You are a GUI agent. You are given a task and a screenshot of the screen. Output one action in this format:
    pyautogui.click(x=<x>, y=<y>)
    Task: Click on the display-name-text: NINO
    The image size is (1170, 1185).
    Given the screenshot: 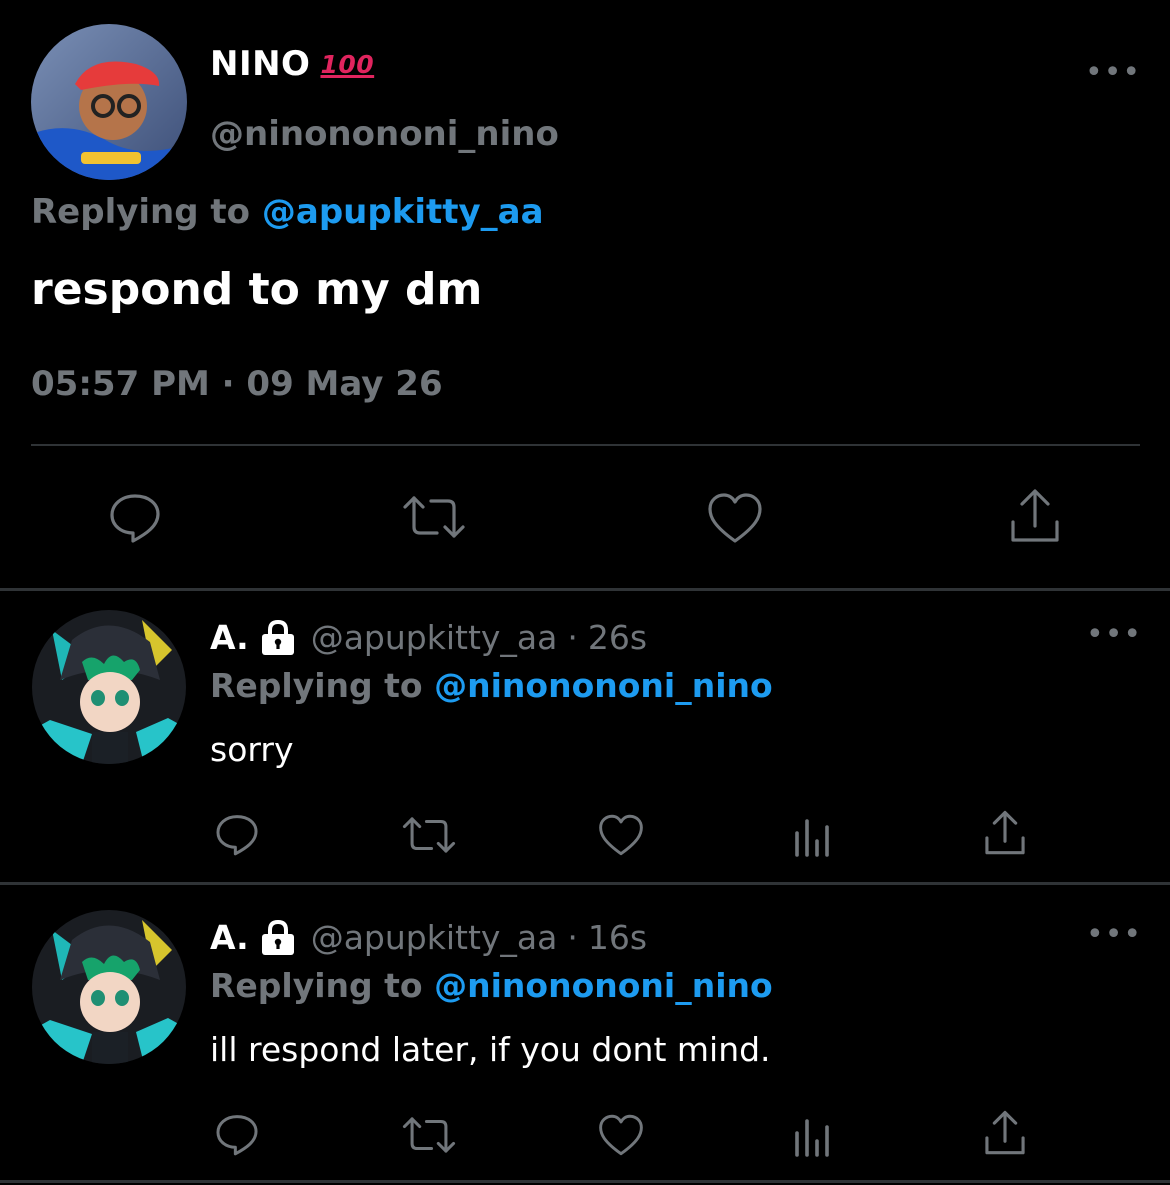 What is the action you would take?
    pyautogui.click(x=260, y=64)
    